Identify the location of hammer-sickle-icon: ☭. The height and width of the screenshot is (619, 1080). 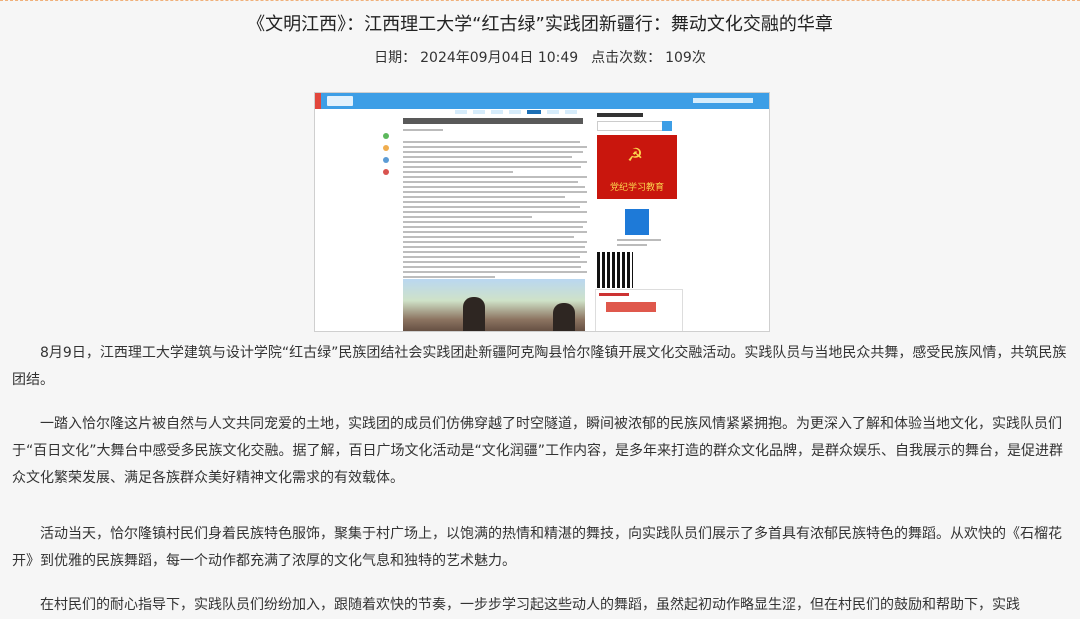
(635, 155).